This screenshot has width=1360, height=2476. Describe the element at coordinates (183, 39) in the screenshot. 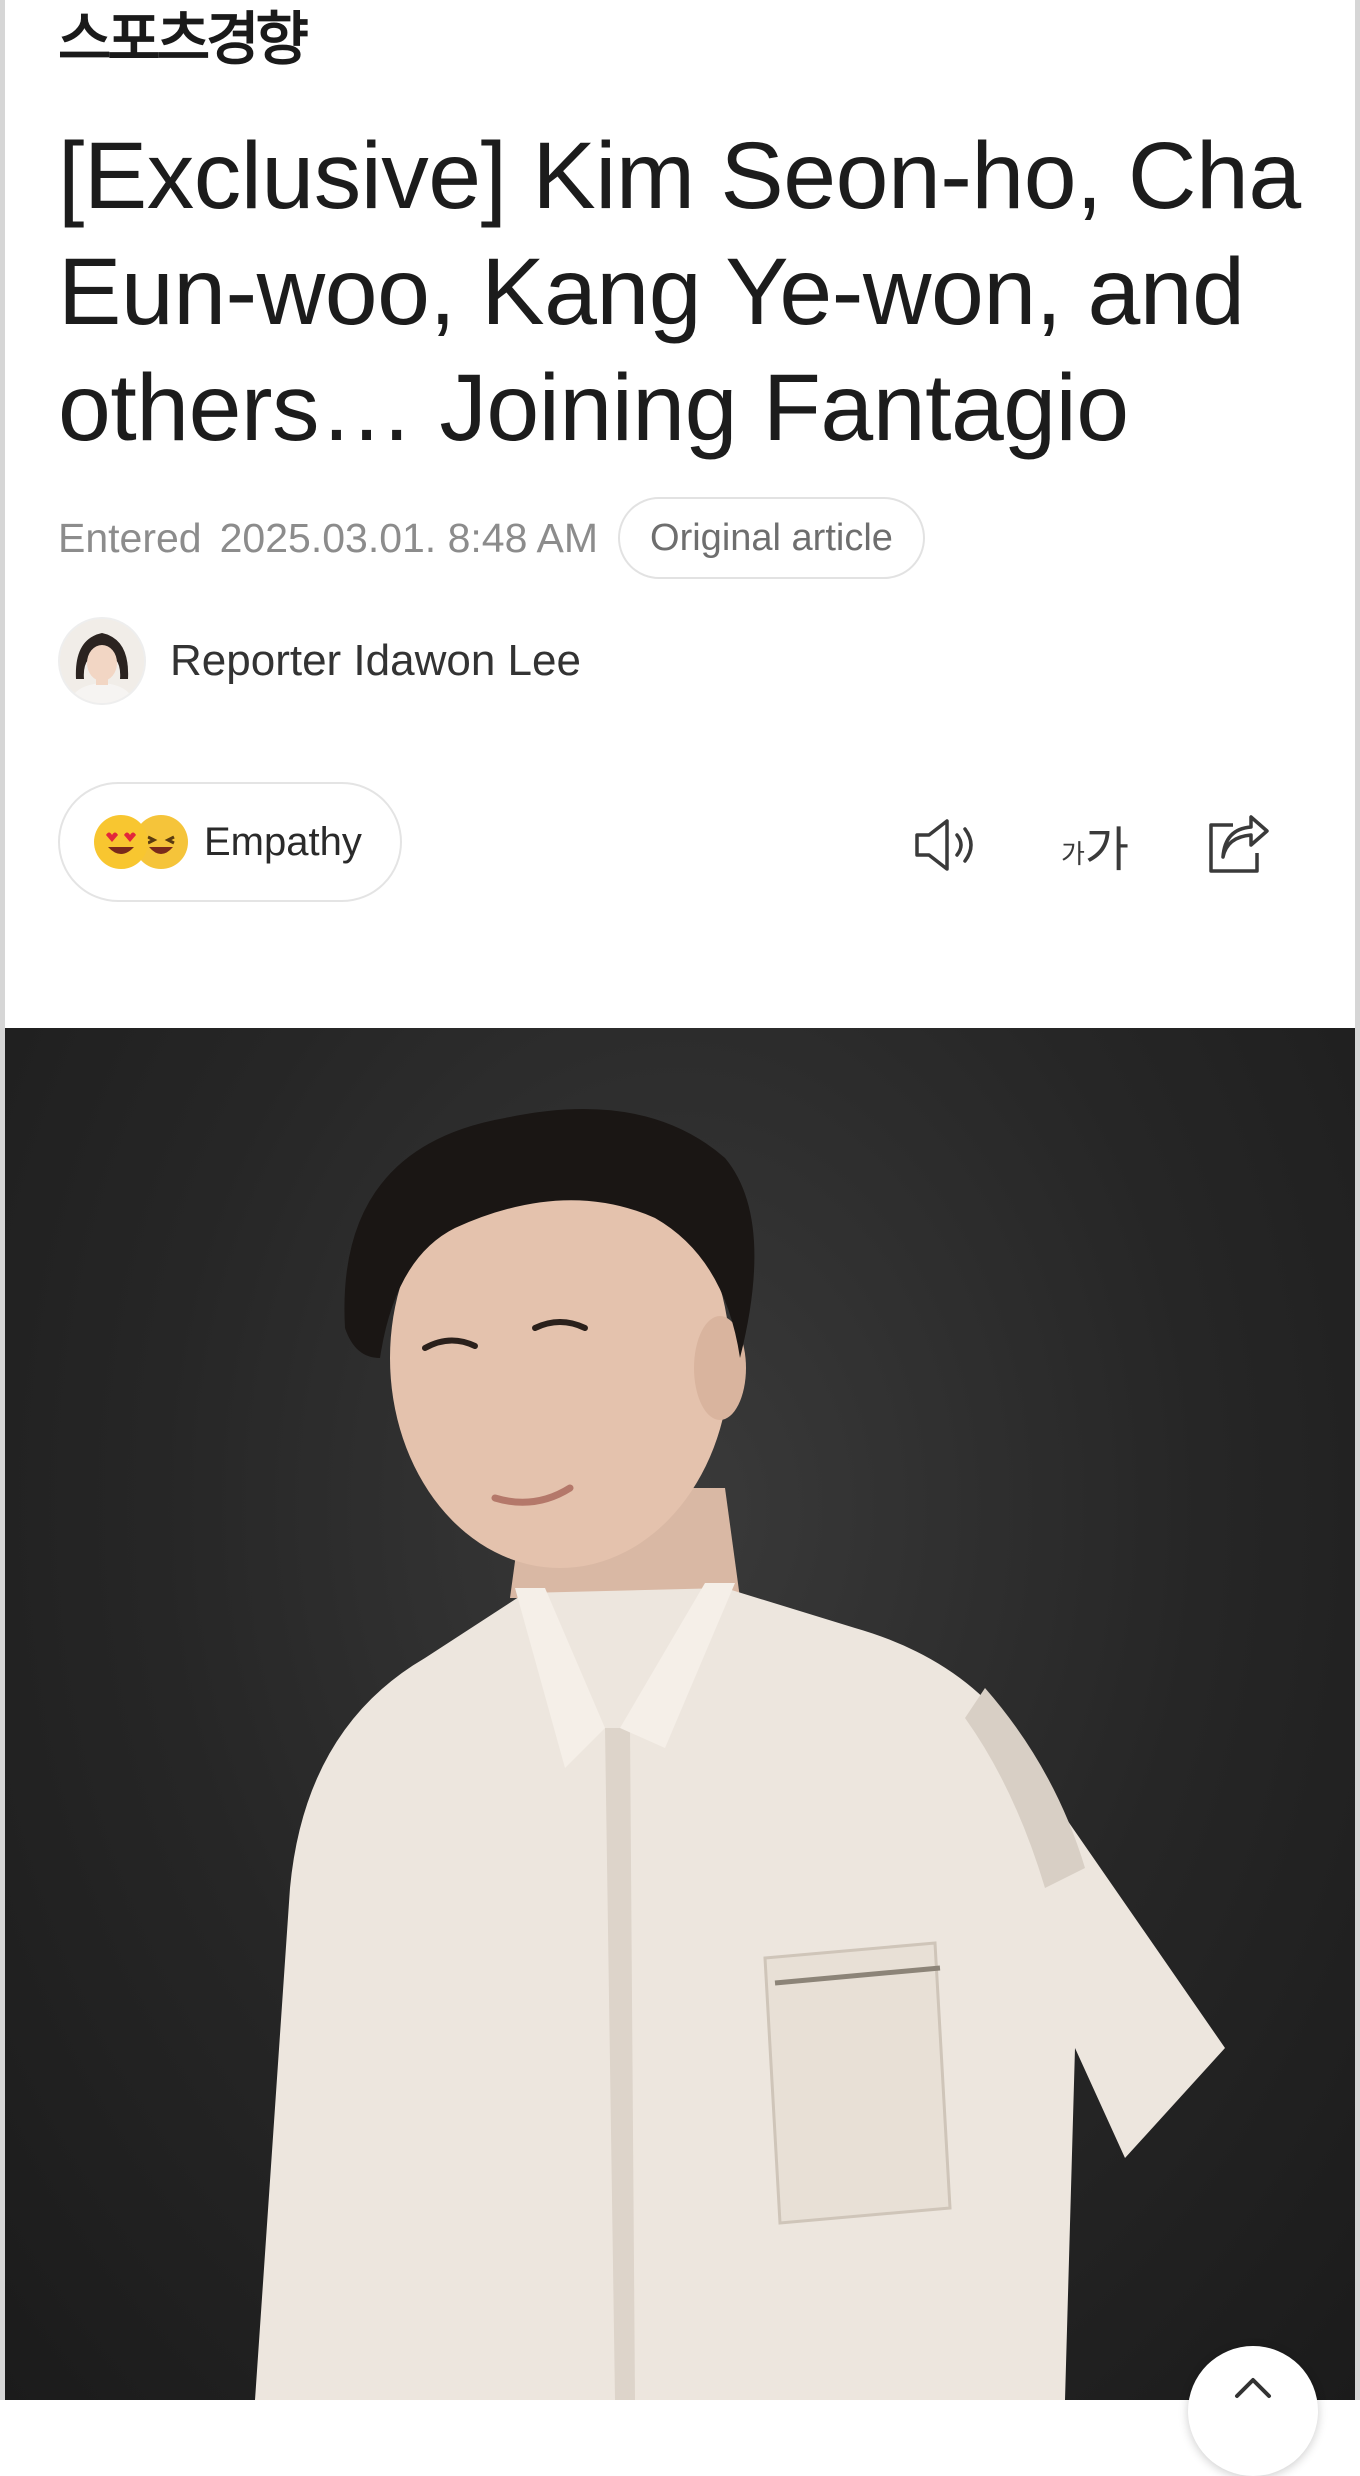

I see `masthead-logo: 스포츠경향` at that location.